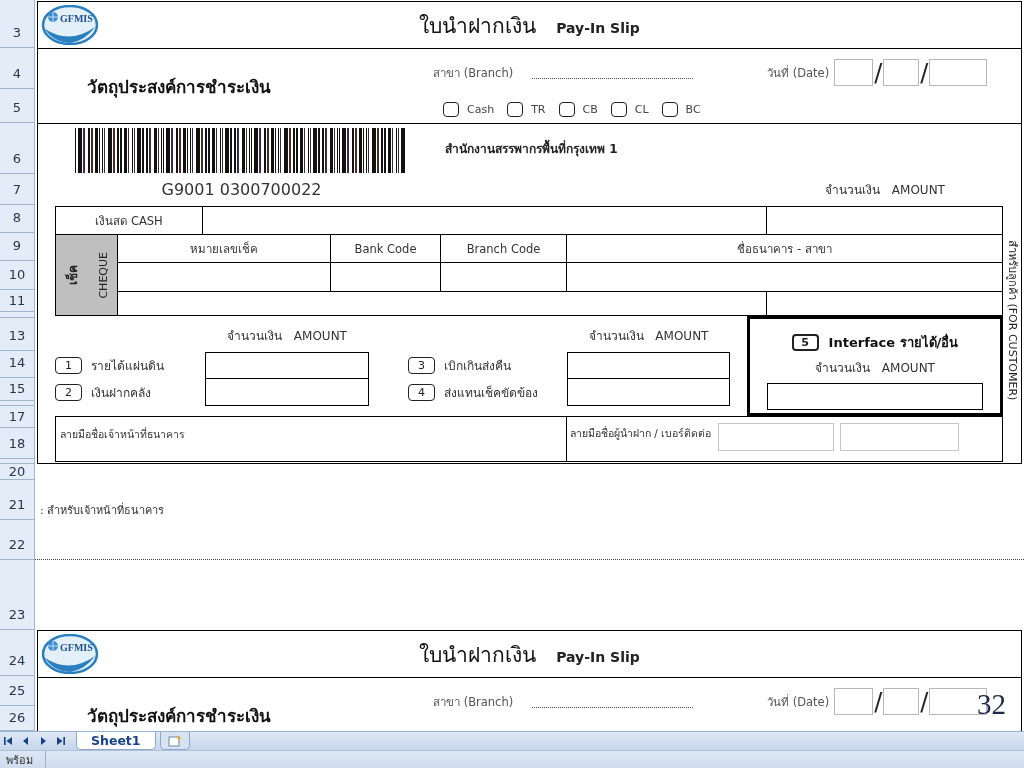  Describe the element at coordinates (991, 704) in the screenshot. I see `page-number: 32` at that location.